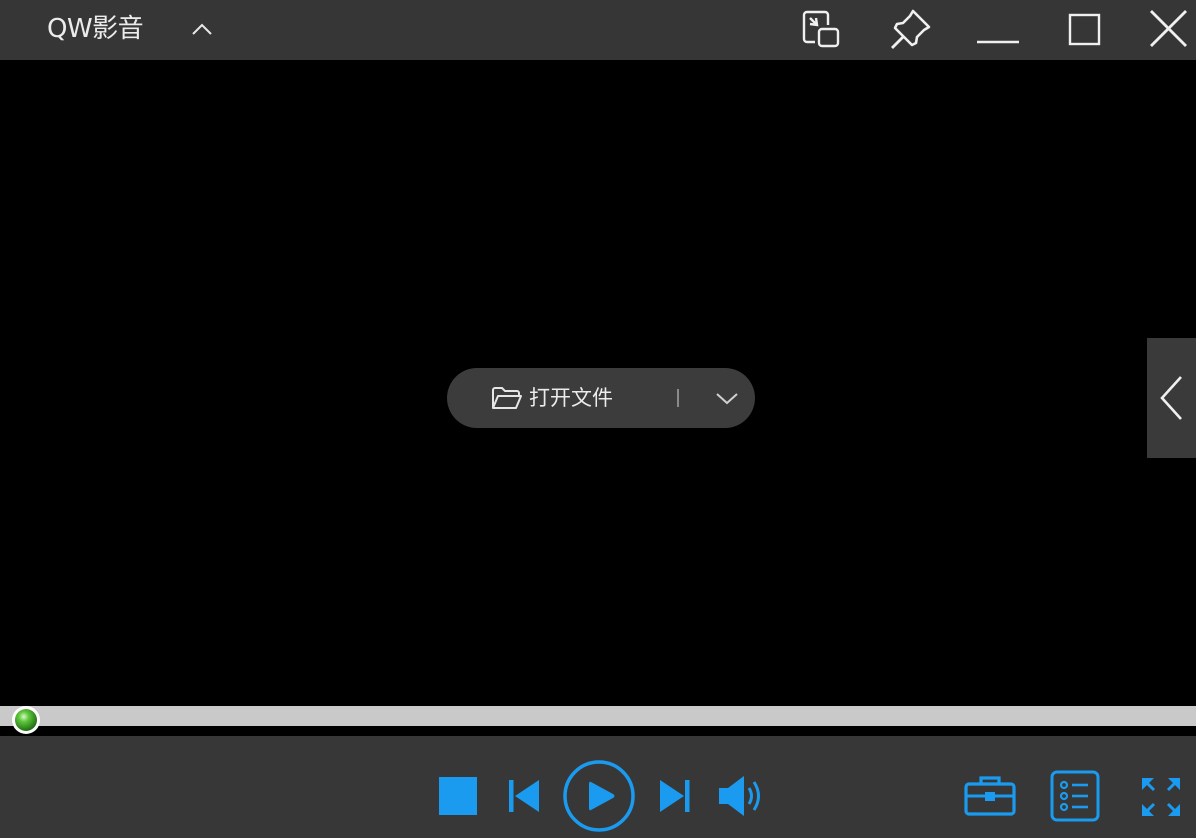  I want to click on open-file-control: 打开文件, so click(601, 398).